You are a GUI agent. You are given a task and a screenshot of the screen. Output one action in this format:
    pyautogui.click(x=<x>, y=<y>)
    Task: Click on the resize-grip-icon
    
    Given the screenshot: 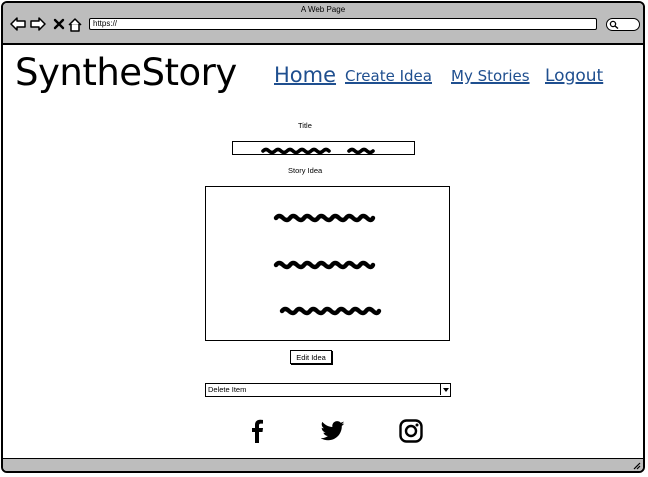 What is the action you would take?
    pyautogui.click(x=636, y=465)
    